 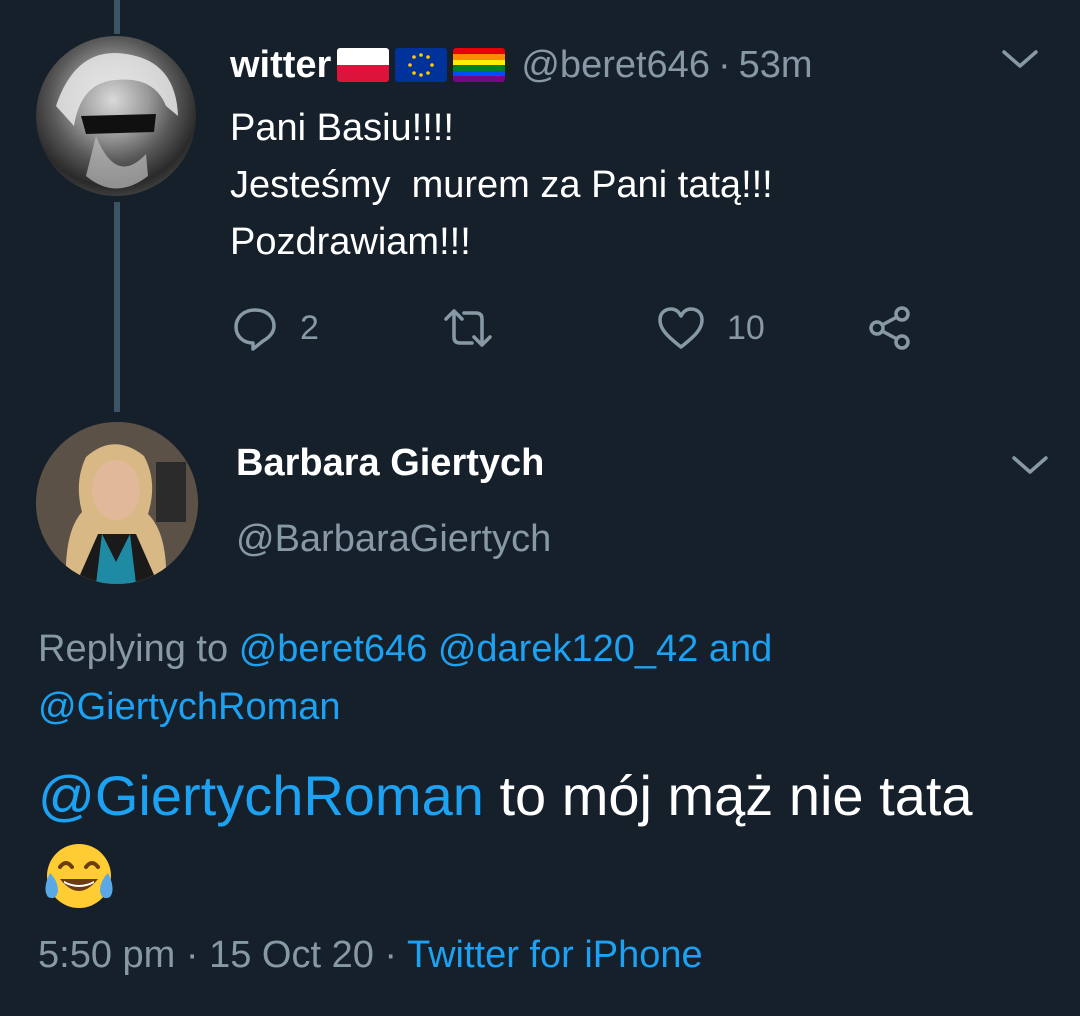 What do you see at coordinates (342, 128) in the screenshot?
I see `tweet-line: Pani Basiu!!!!` at bounding box center [342, 128].